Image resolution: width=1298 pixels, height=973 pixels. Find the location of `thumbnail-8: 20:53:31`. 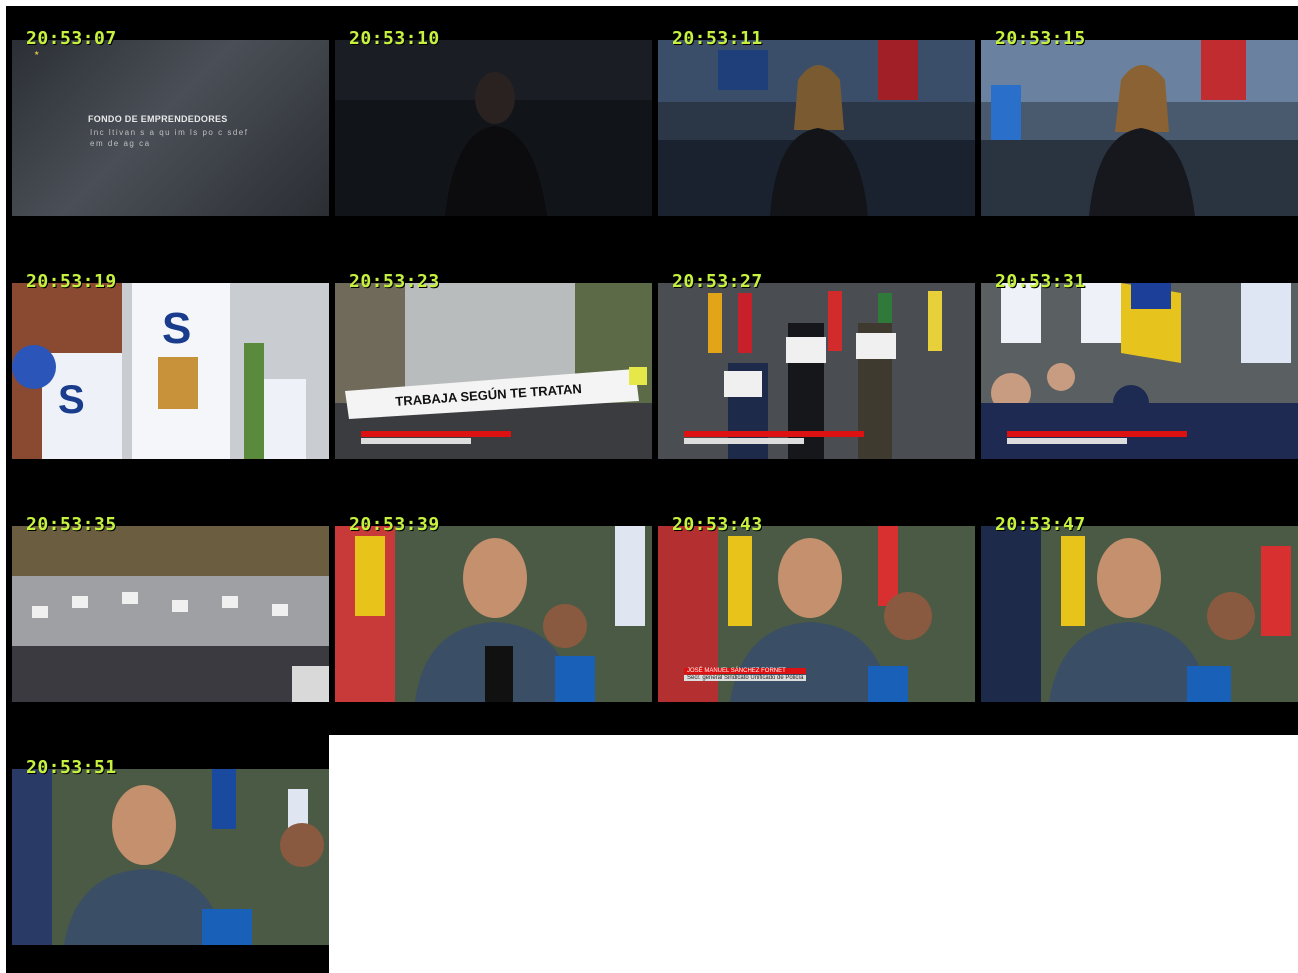

thumbnail-8: 20:53:31 is located at coordinates (1136, 370).